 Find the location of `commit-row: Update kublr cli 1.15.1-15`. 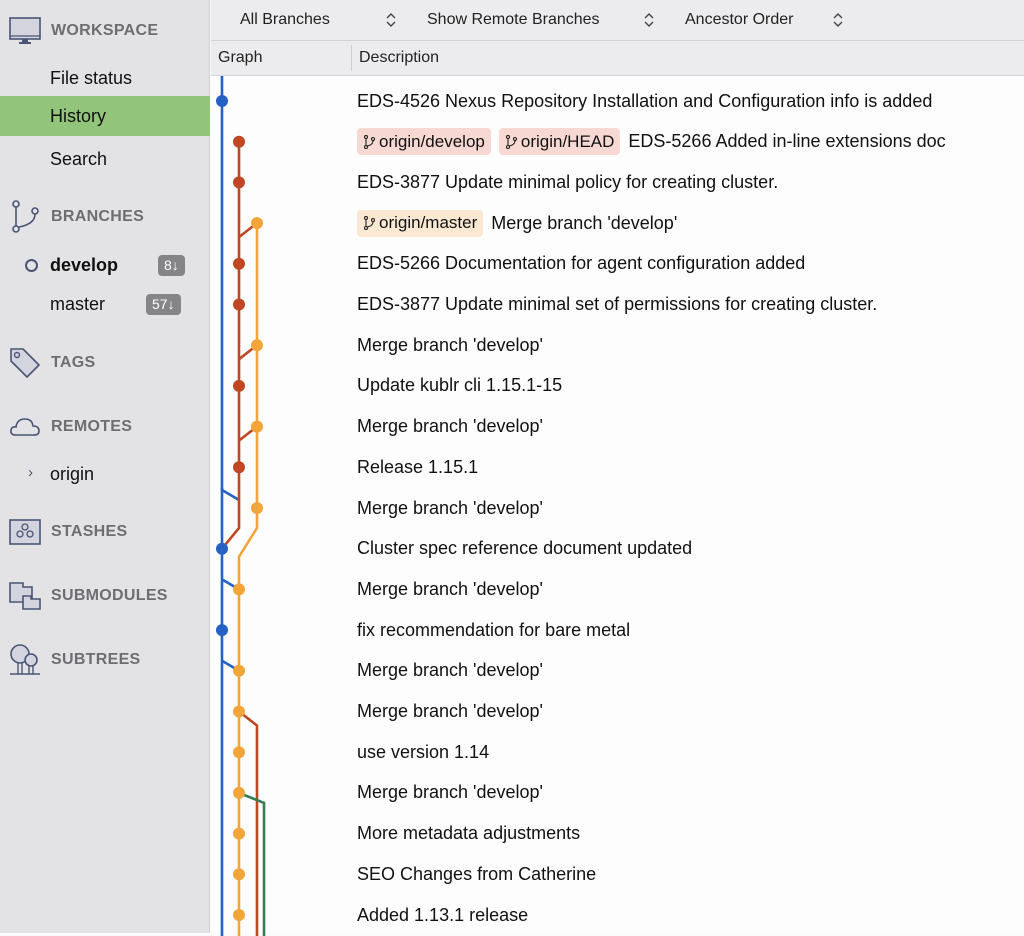

commit-row: Update kublr cli 1.15.1-15 is located at coordinates (459, 386).